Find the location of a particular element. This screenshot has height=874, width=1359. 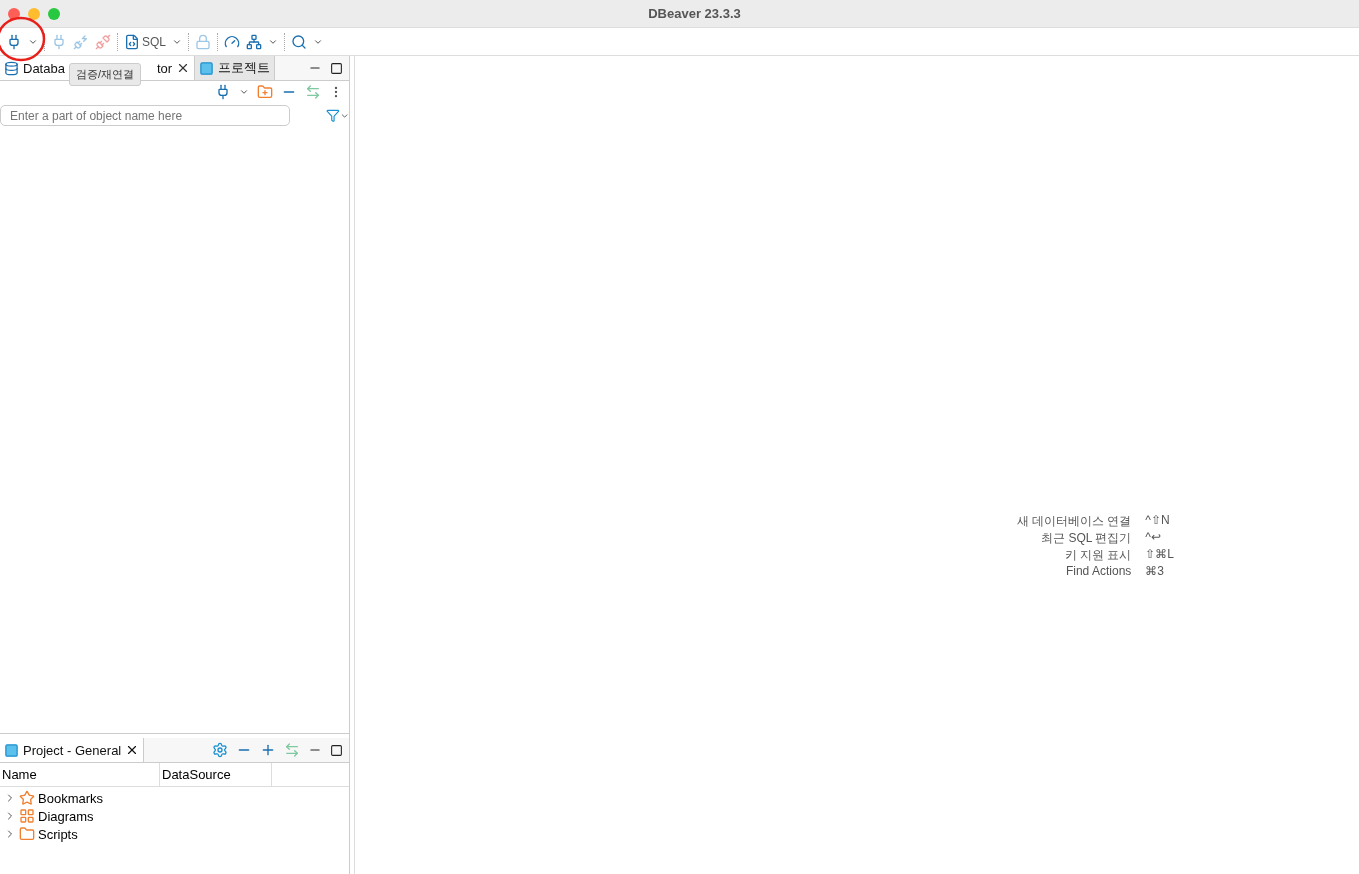

tab-label: Databa is located at coordinates (44, 68).